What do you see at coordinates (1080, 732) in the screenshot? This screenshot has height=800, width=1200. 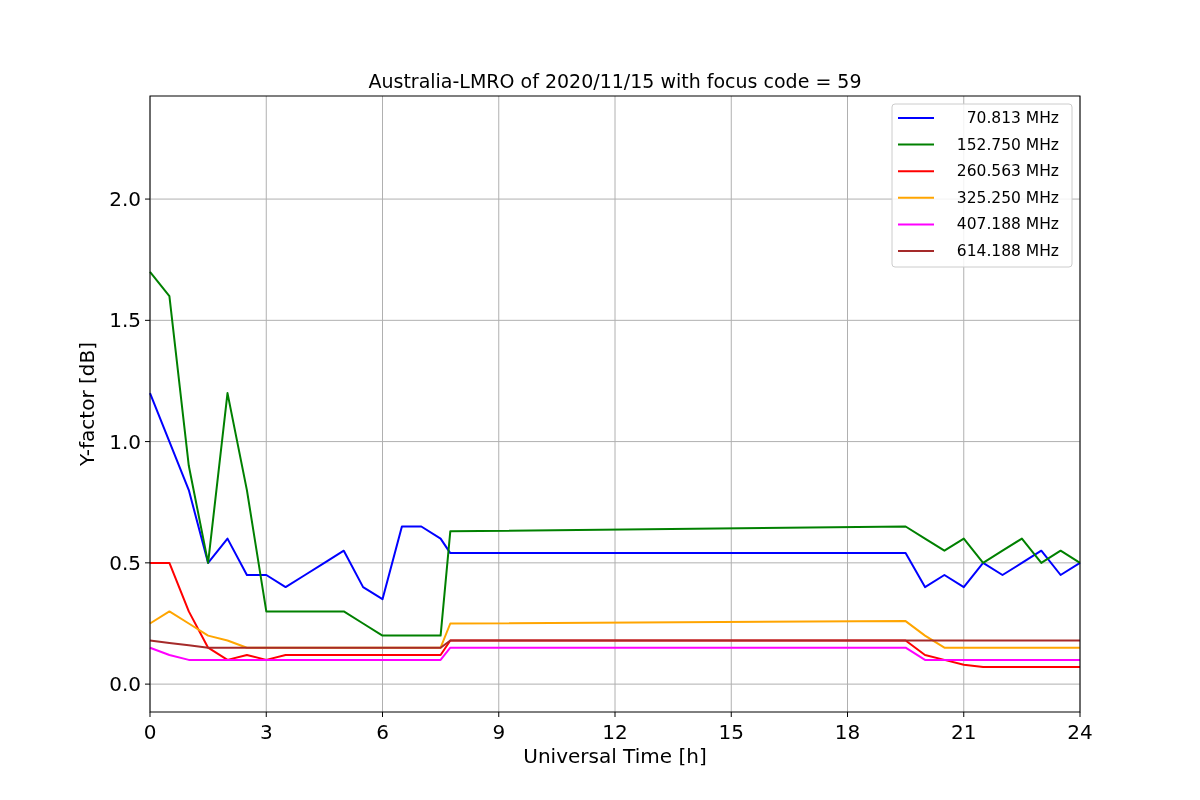 I see `x-tick-label: 24` at bounding box center [1080, 732].